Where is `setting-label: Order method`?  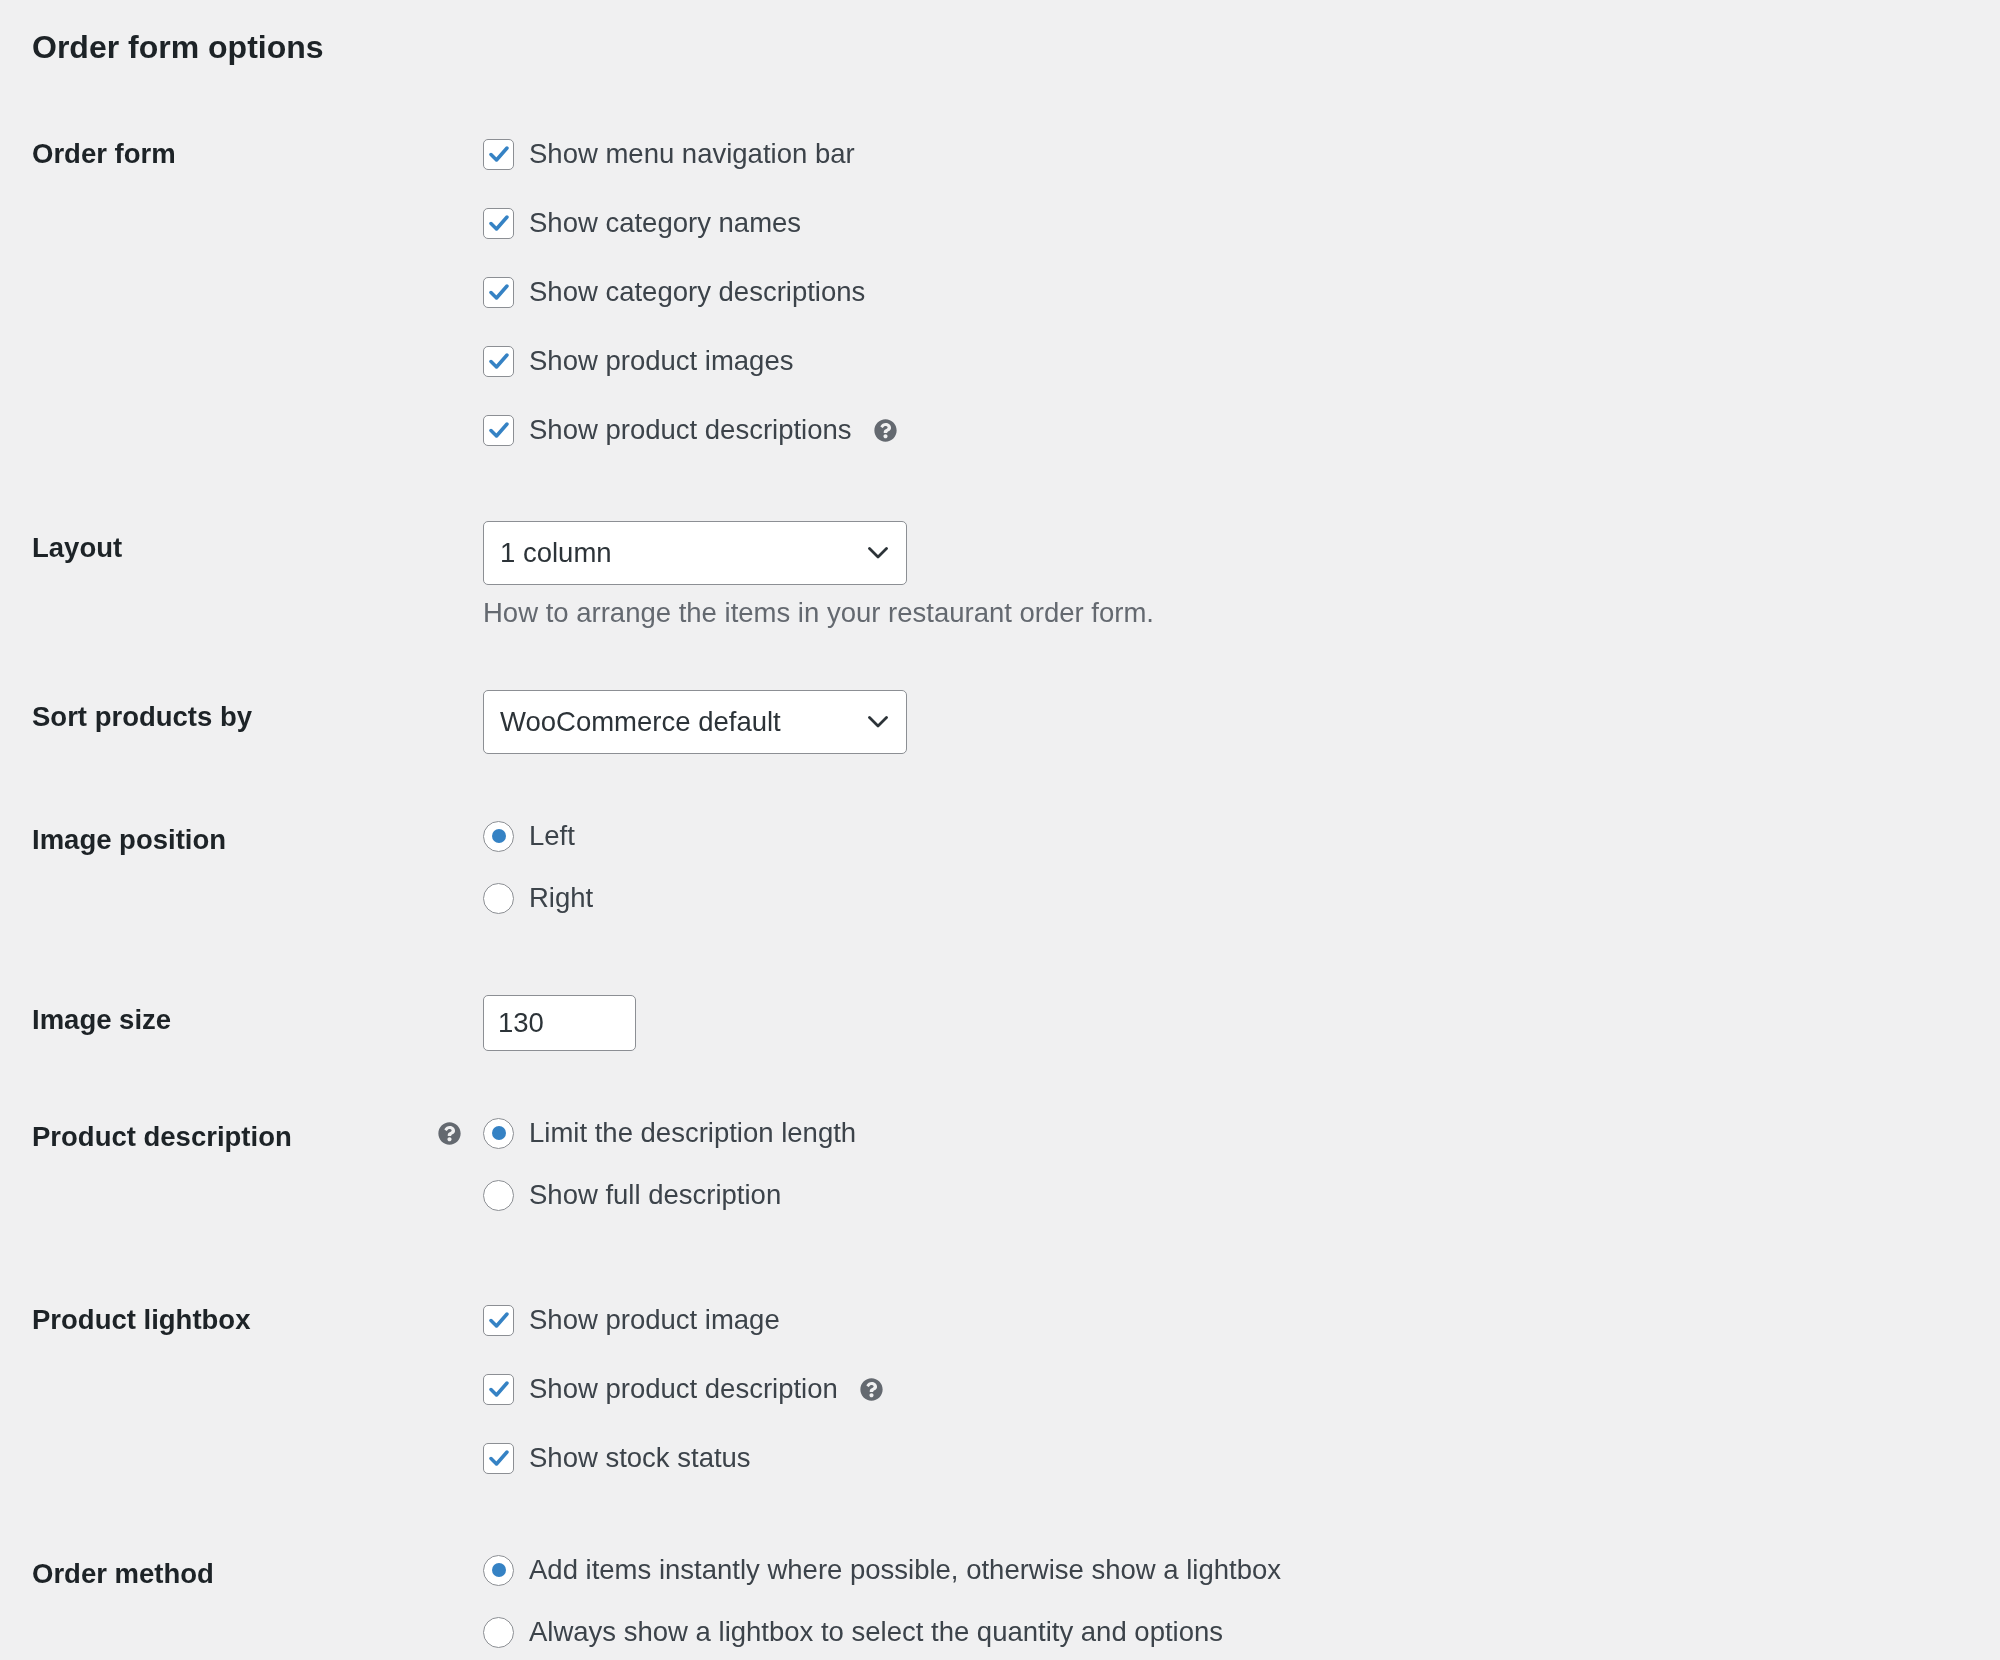 setting-label: Order method is located at coordinates (123, 1574).